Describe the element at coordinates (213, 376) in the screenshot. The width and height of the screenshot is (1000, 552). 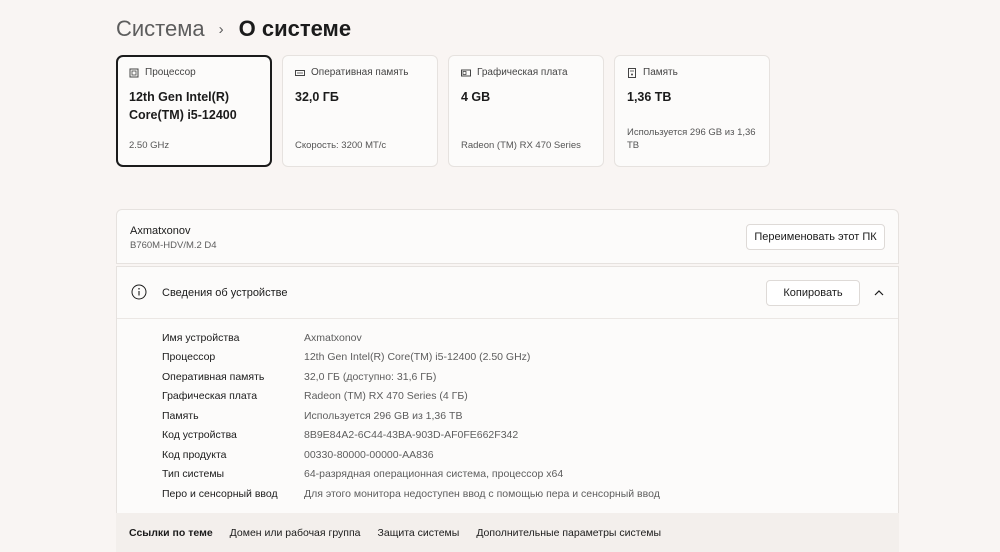
I see `spec-label: Оперативная память` at that location.